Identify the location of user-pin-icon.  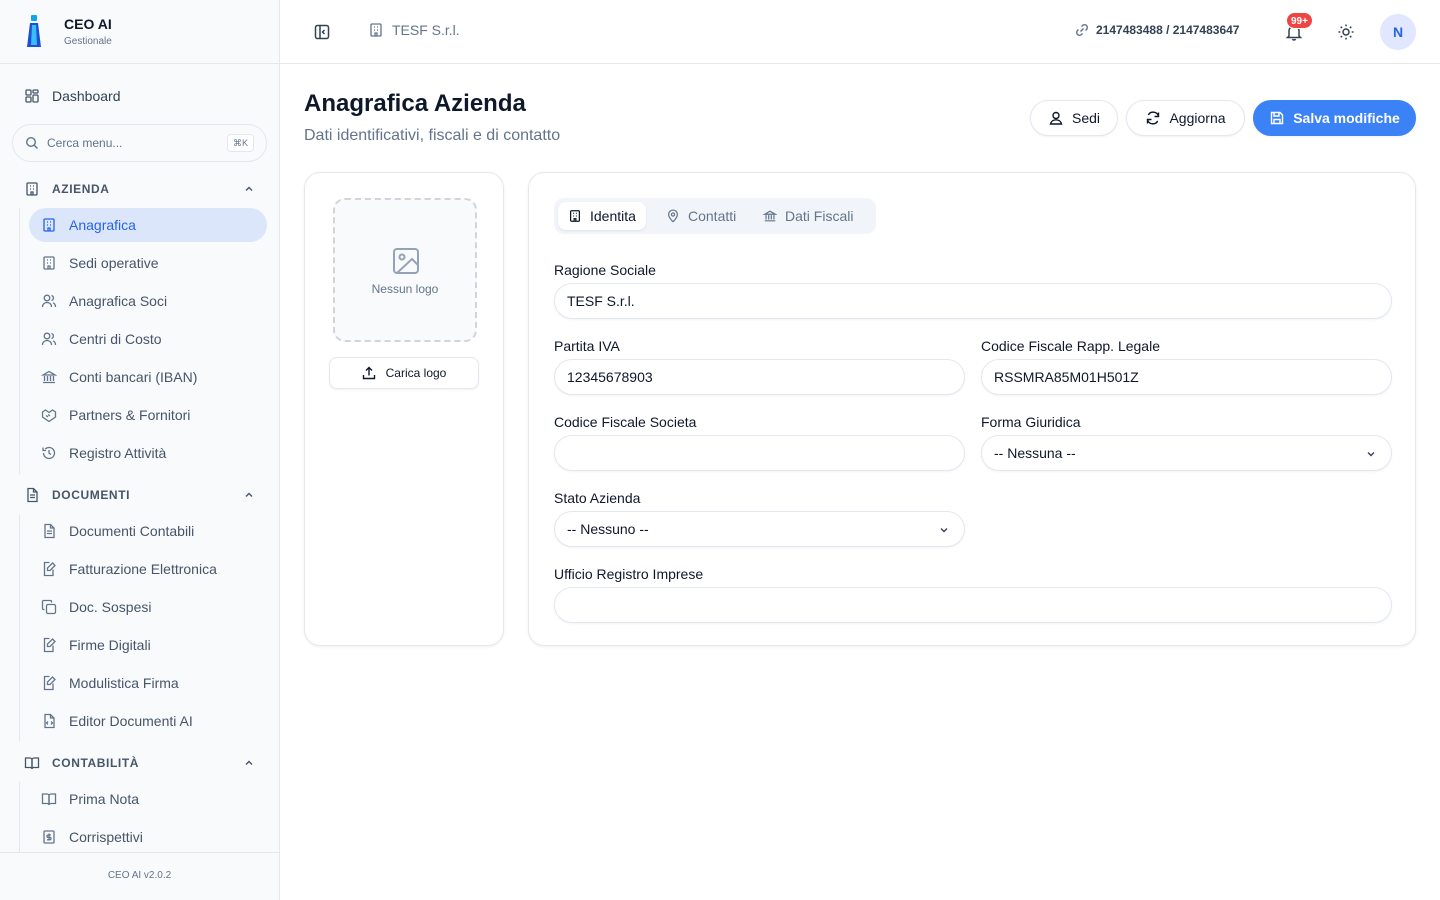
(1056, 118).